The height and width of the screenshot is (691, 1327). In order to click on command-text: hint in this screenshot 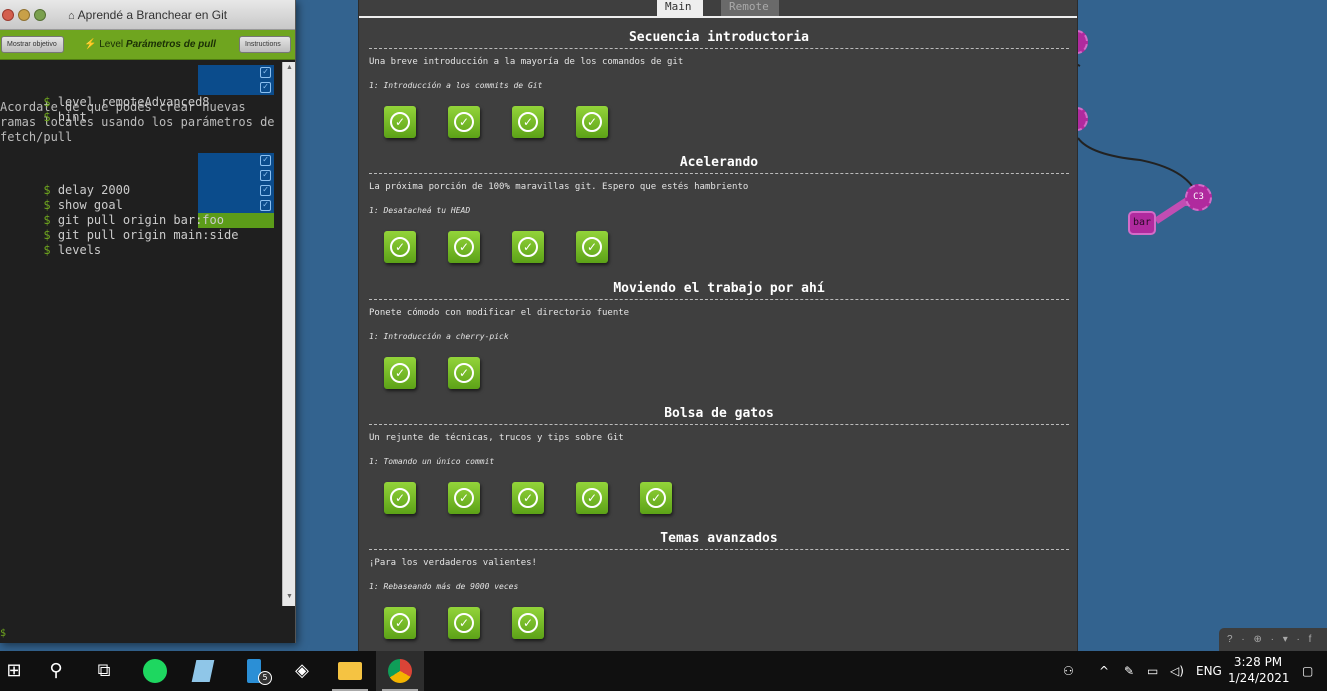, I will do `click(72, 117)`.